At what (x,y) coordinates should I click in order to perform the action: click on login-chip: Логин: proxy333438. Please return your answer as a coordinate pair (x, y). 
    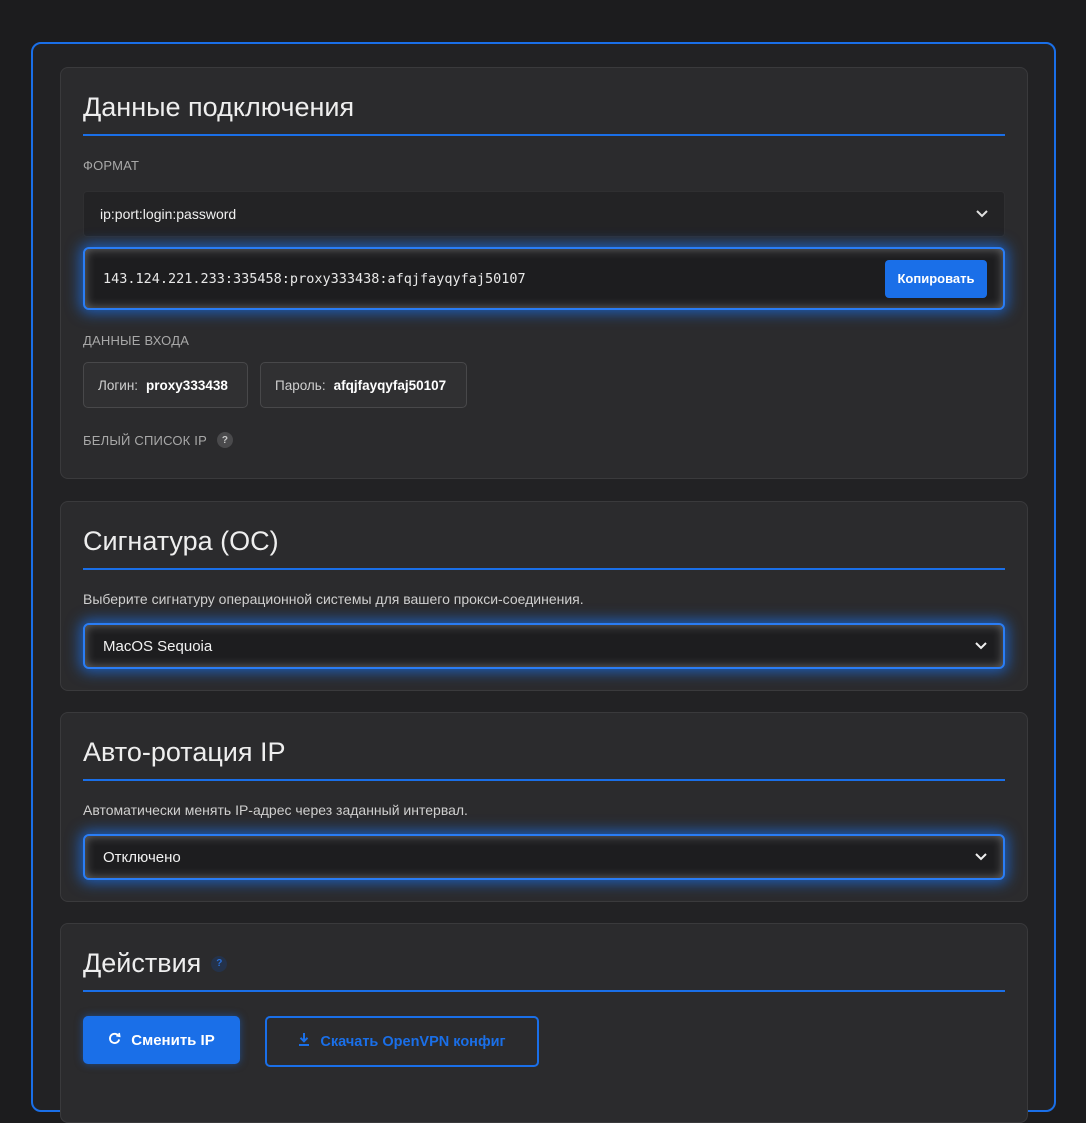
    Looking at the image, I should click on (165, 385).